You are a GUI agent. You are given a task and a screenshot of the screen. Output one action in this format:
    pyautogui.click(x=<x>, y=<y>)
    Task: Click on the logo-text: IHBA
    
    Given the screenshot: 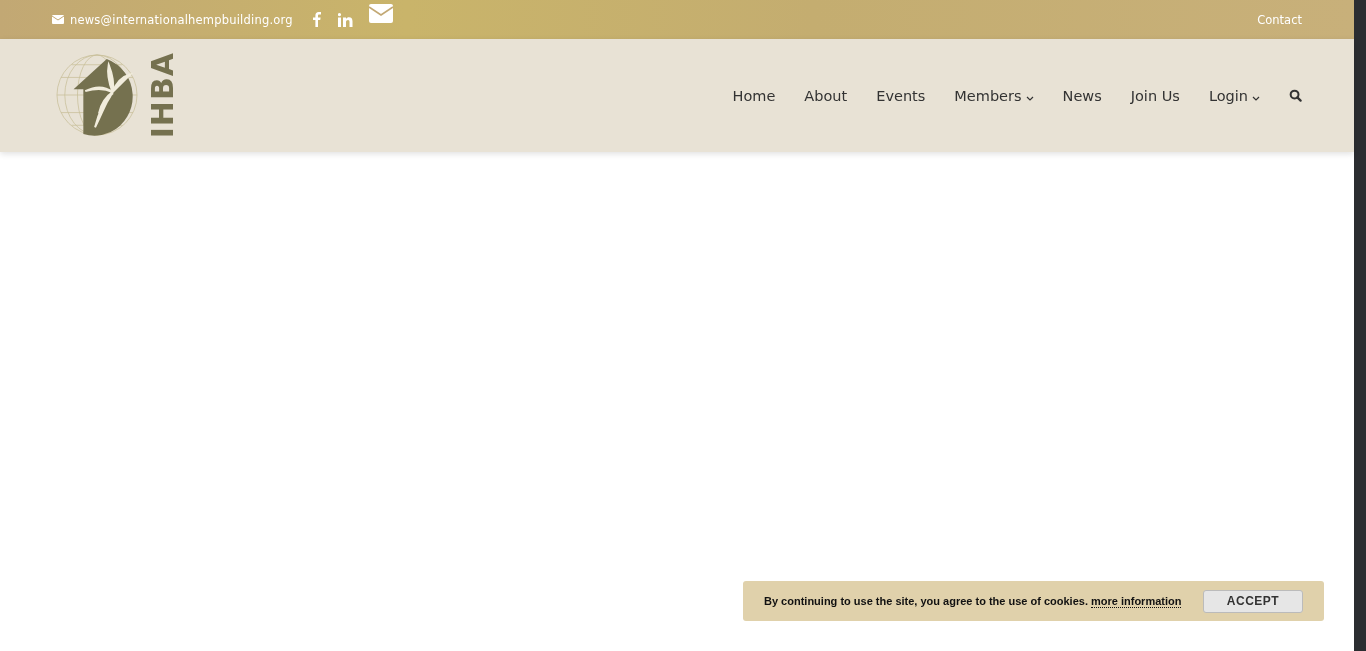 What is the action you would take?
    pyautogui.click(x=163, y=95)
    